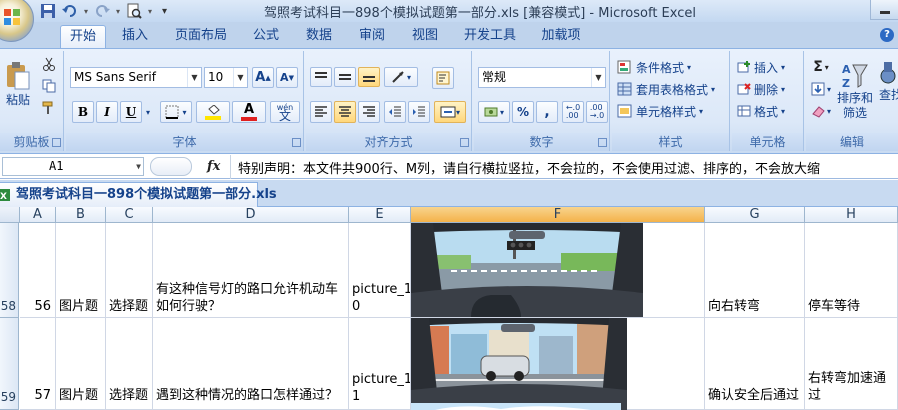 The width and height of the screenshot is (898, 410). I want to click on align-middle-button, so click(345, 77).